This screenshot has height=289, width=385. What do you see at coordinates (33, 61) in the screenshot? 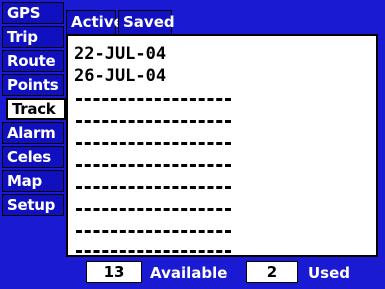
I see `menu-item-route: Route` at bounding box center [33, 61].